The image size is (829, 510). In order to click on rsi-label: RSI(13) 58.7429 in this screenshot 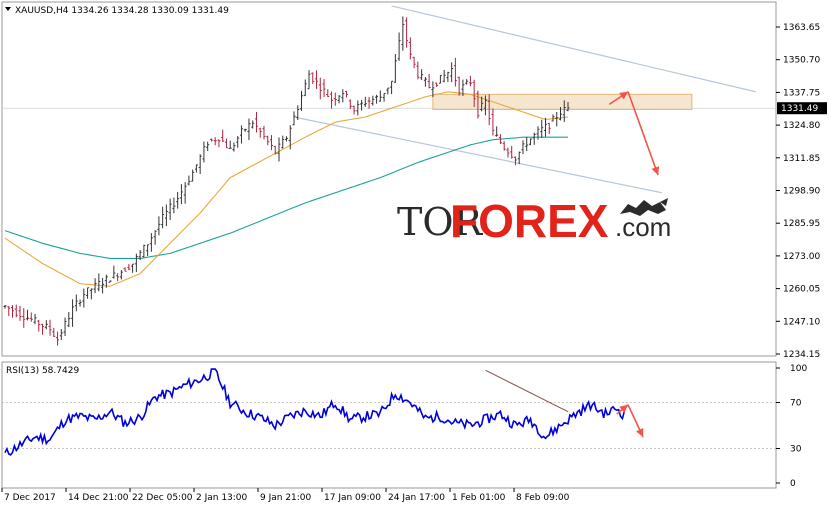, I will do `click(42, 371)`.